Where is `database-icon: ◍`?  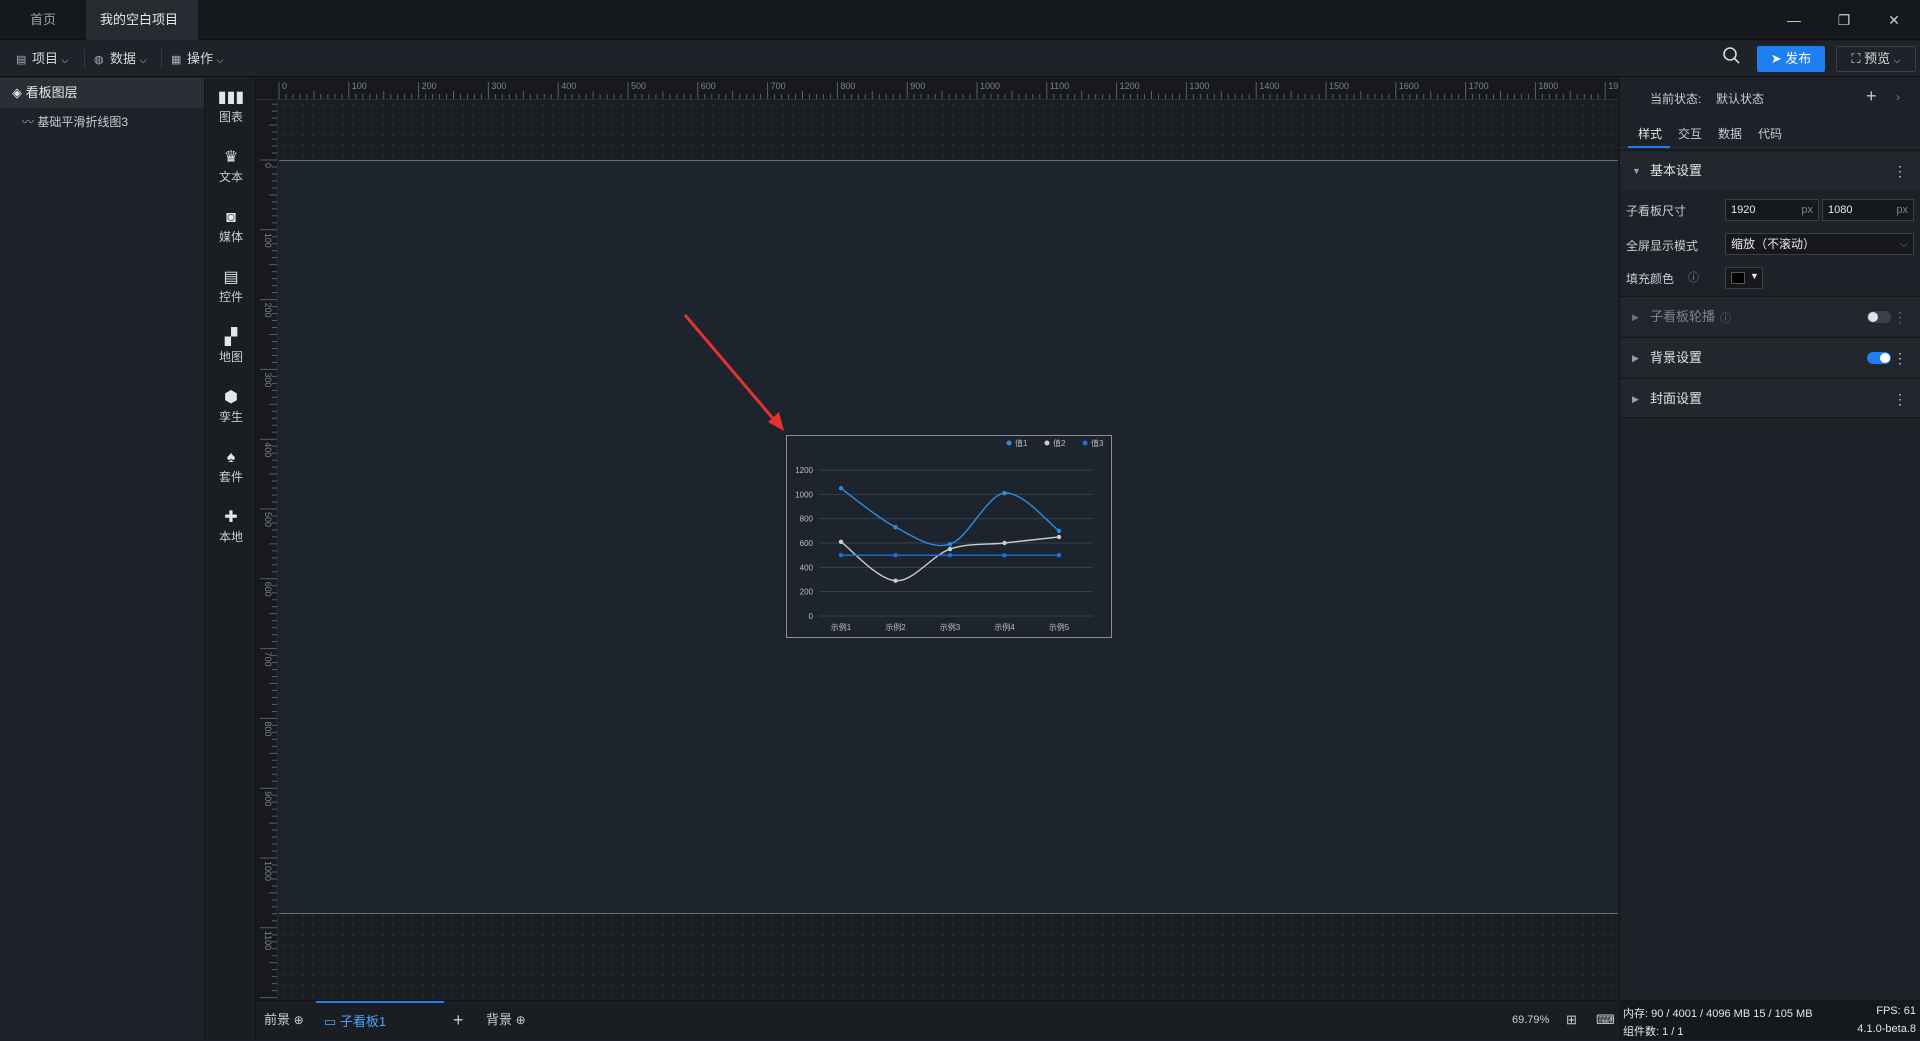 database-icon: ◍ is located at coordinates (99, 60).